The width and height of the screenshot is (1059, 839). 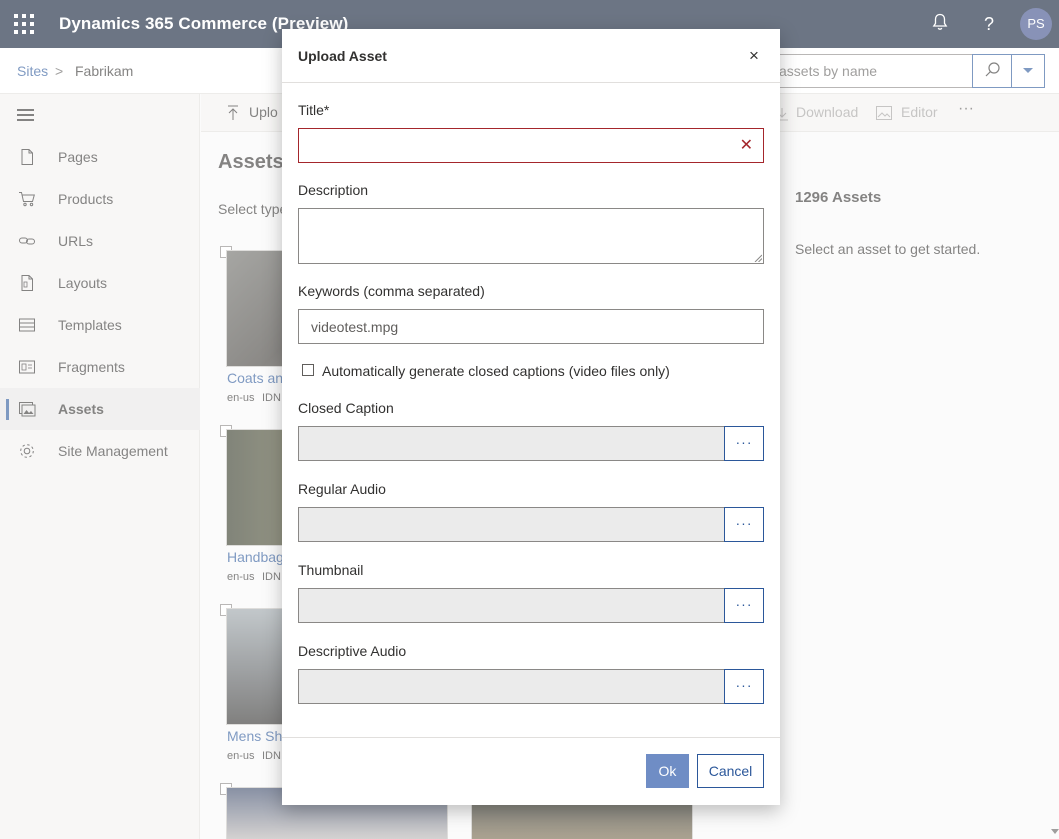 What do you see at coordinates (346, 408) in the screenshot?
I see `closed-caption-label: Closed Caption` at bounding box center [346, 408].